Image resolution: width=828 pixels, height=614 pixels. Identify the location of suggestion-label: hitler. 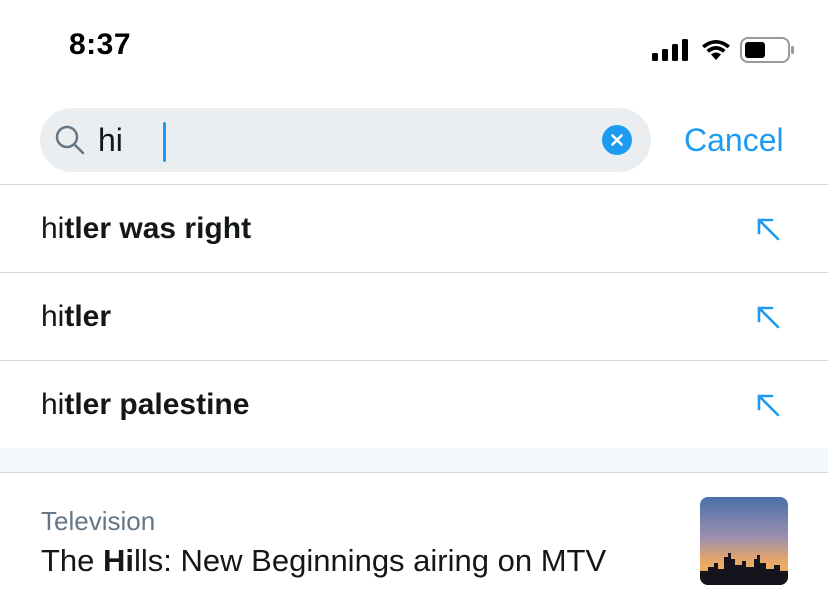
(76, 317).